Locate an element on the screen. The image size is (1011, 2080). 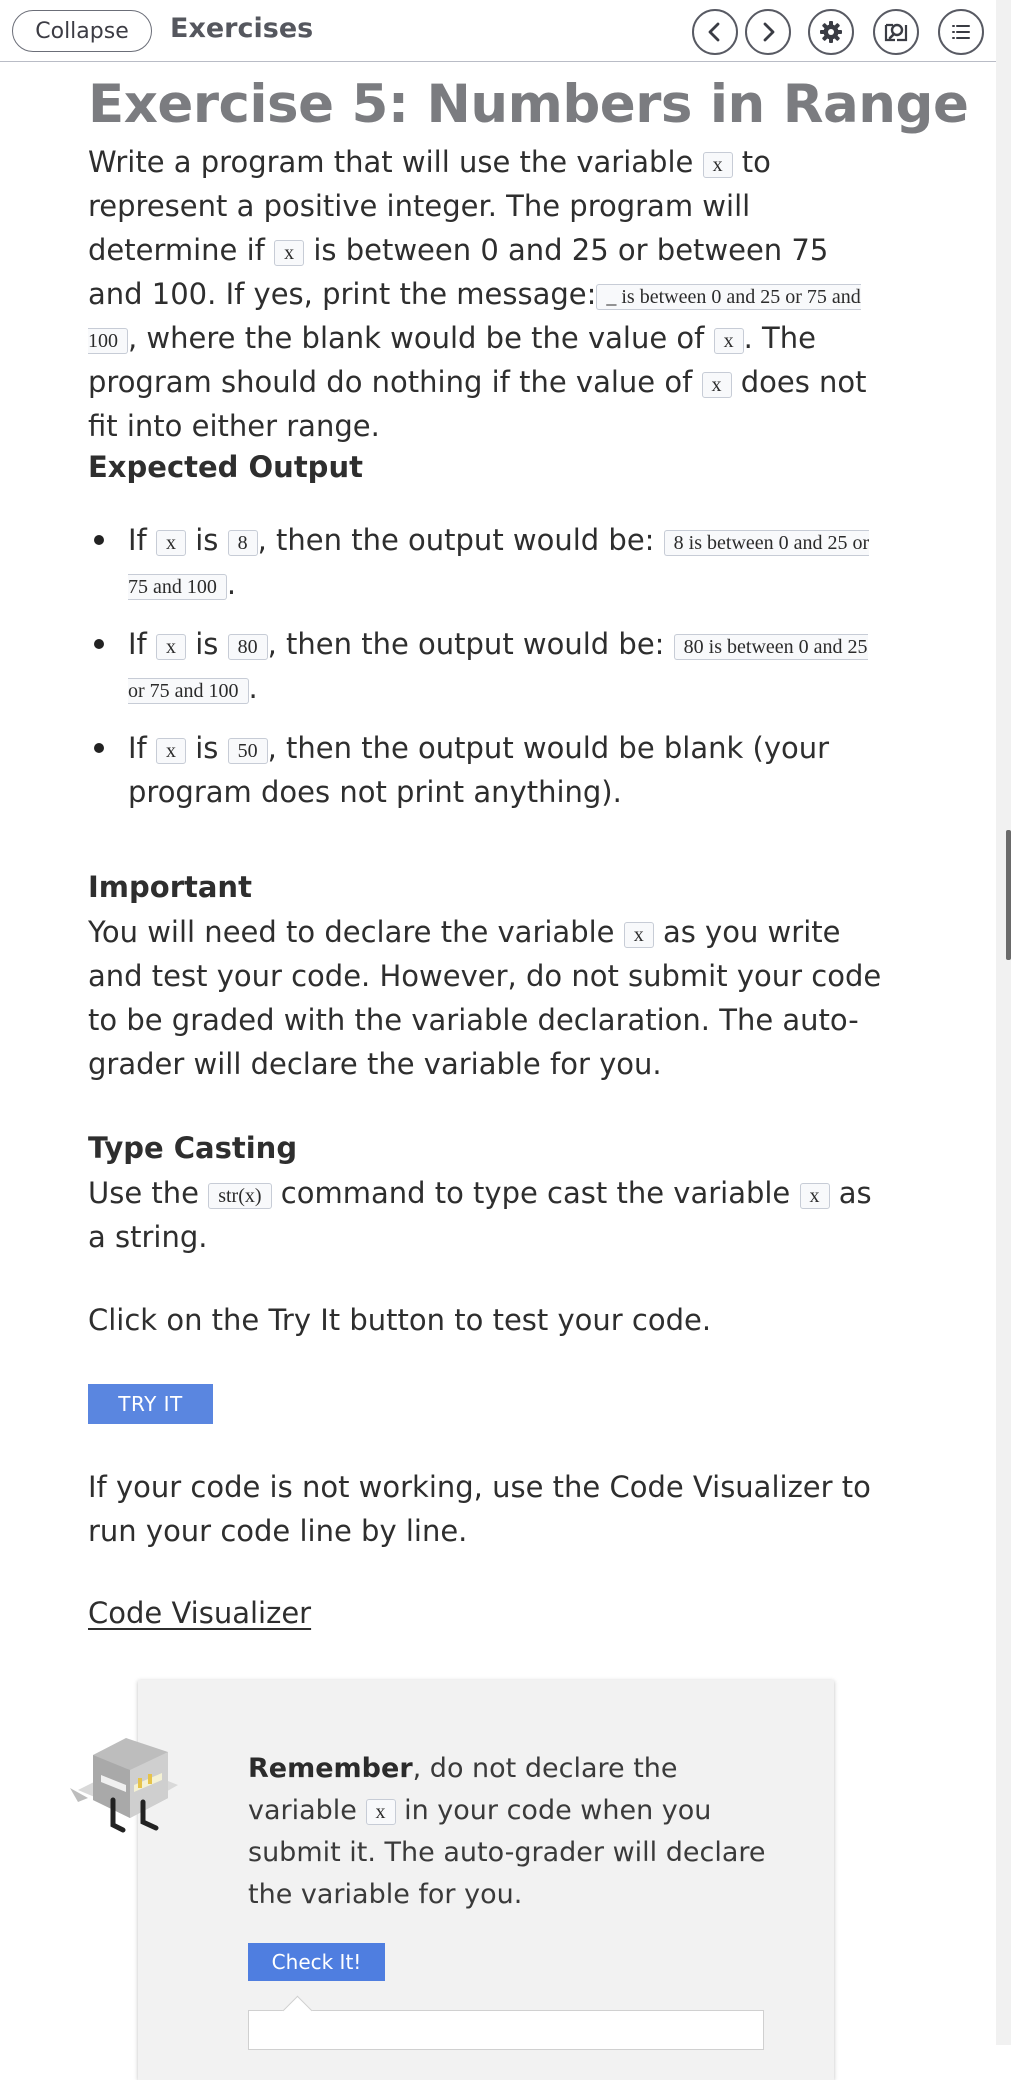
settings-button is located at coordinates (831, 32).